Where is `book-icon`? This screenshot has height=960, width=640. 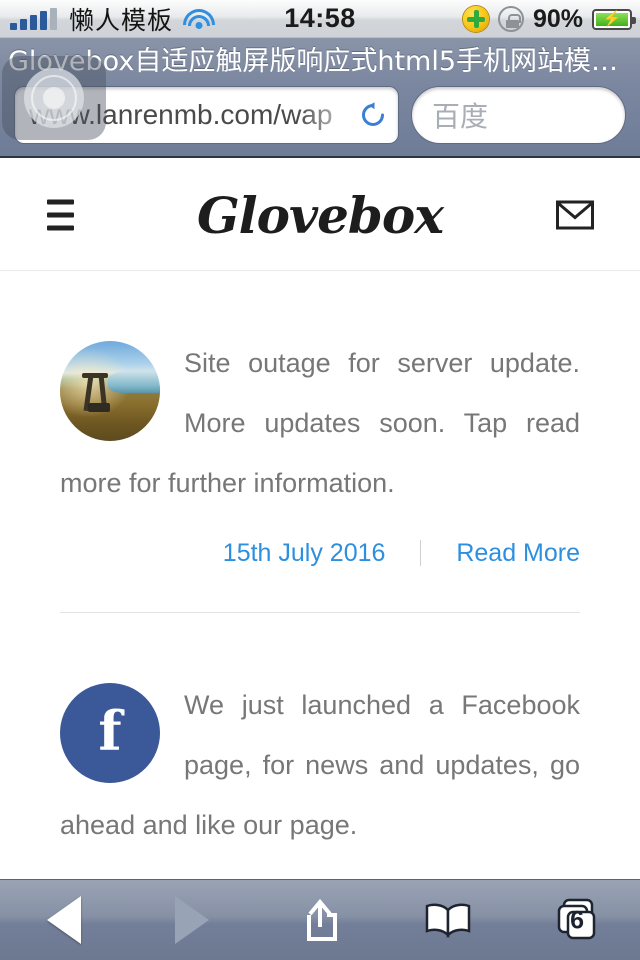
book-icon is located at coordinates (448, 921).